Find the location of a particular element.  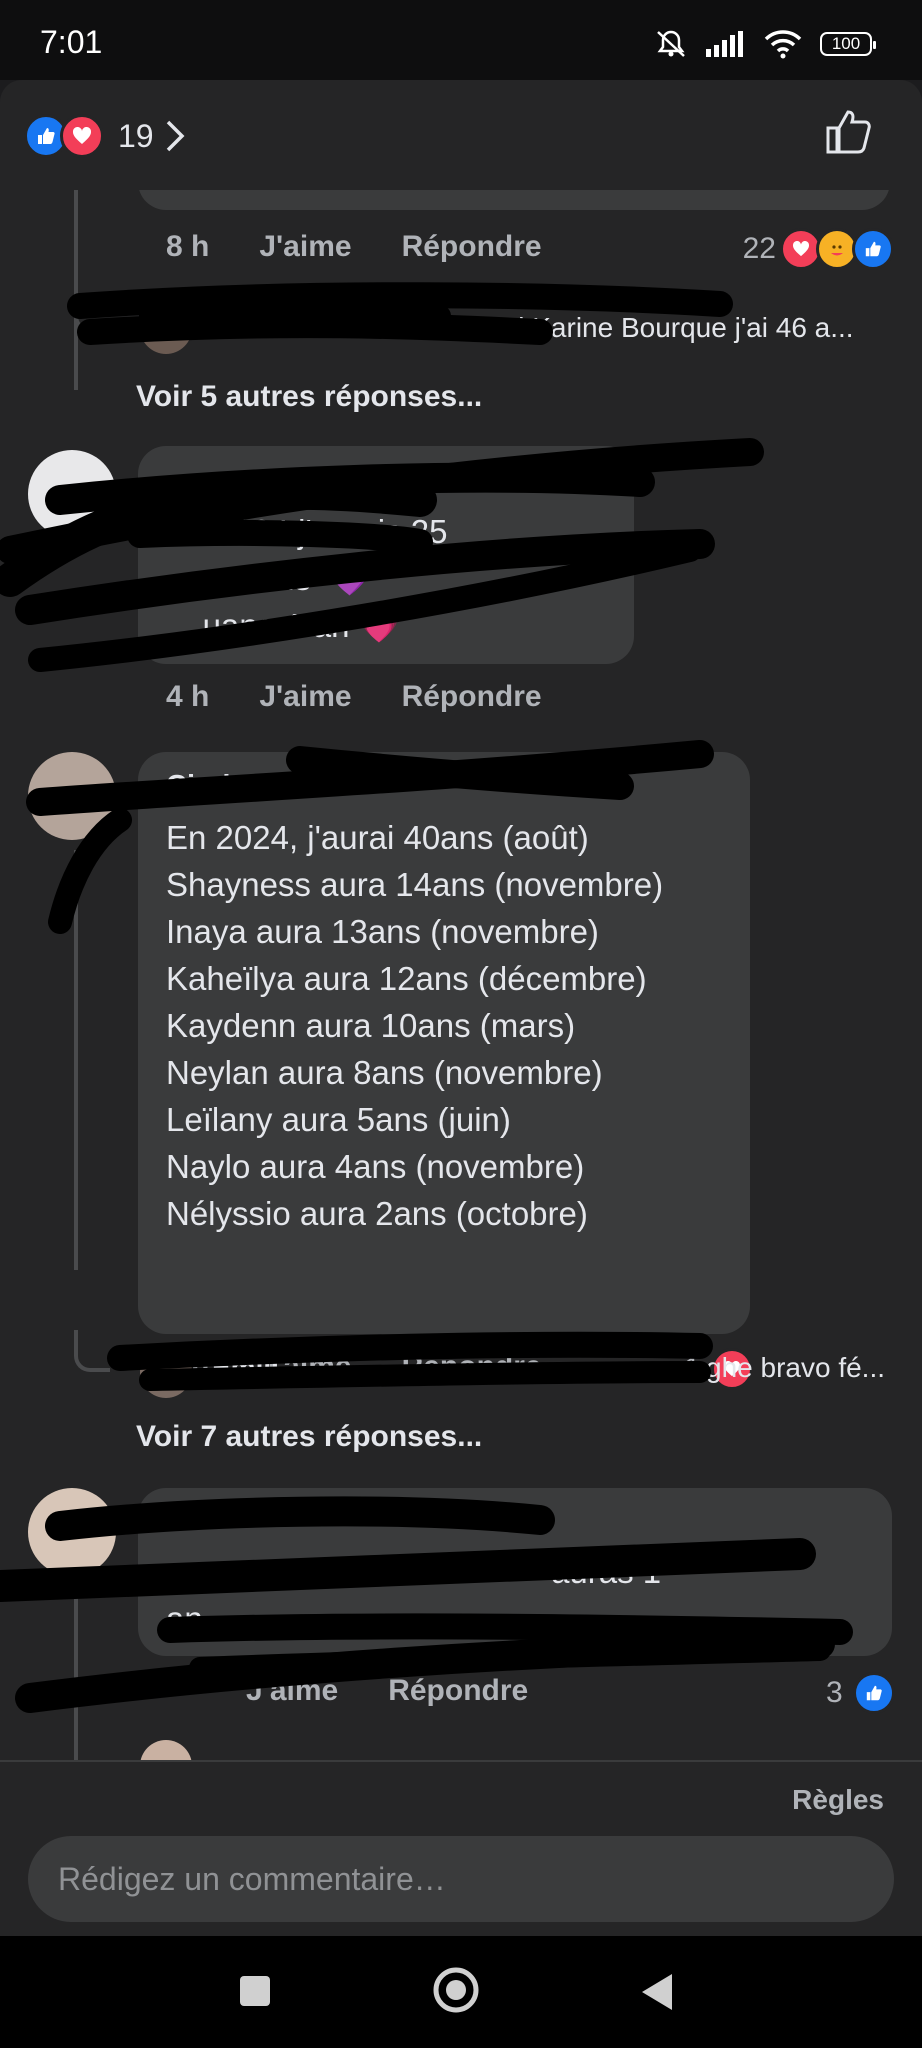

recents-icon is located at coordinates (255, 1991).